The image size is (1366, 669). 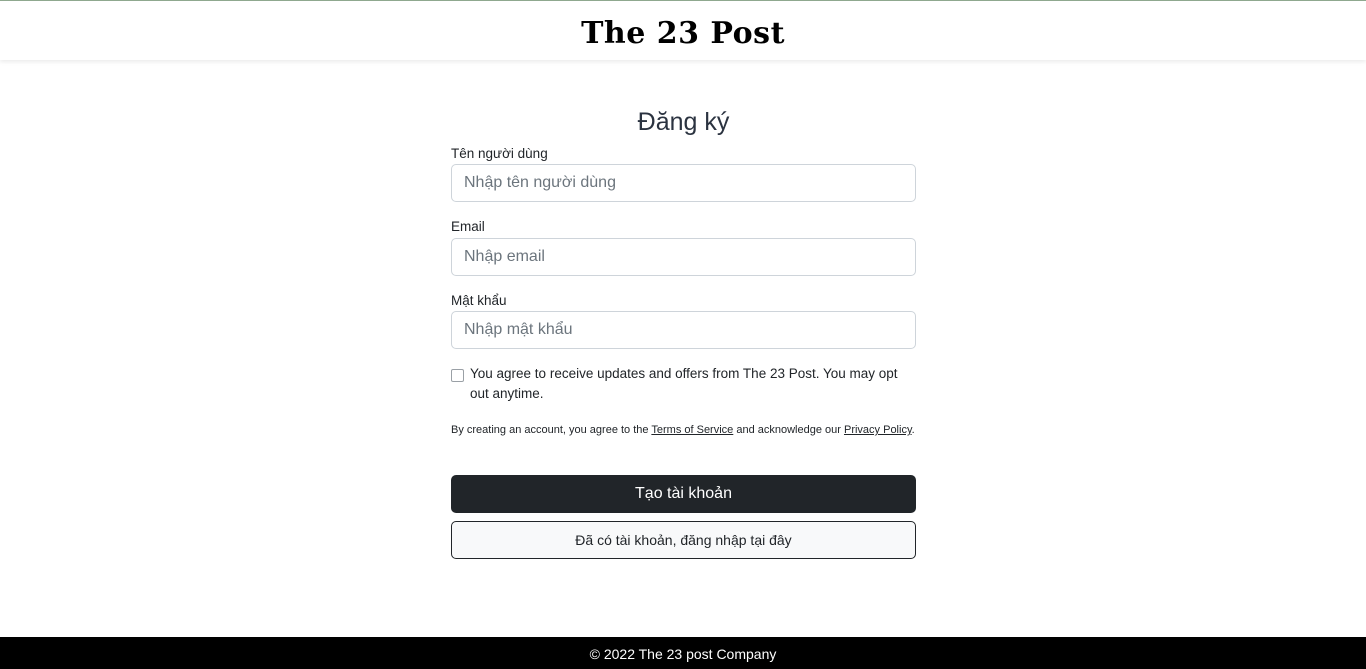 What do you see at coordinates (683, 122) in the screenshot?
I see `page-title: Đăng ký` at bounding box center [683, 122].